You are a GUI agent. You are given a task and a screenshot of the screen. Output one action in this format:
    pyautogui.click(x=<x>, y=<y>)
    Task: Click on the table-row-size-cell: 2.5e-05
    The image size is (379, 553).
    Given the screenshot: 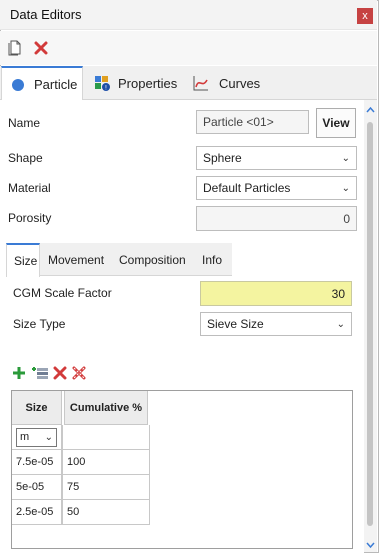 What is the action you would take?
    pyautogui.click(x=37, y=512)
    